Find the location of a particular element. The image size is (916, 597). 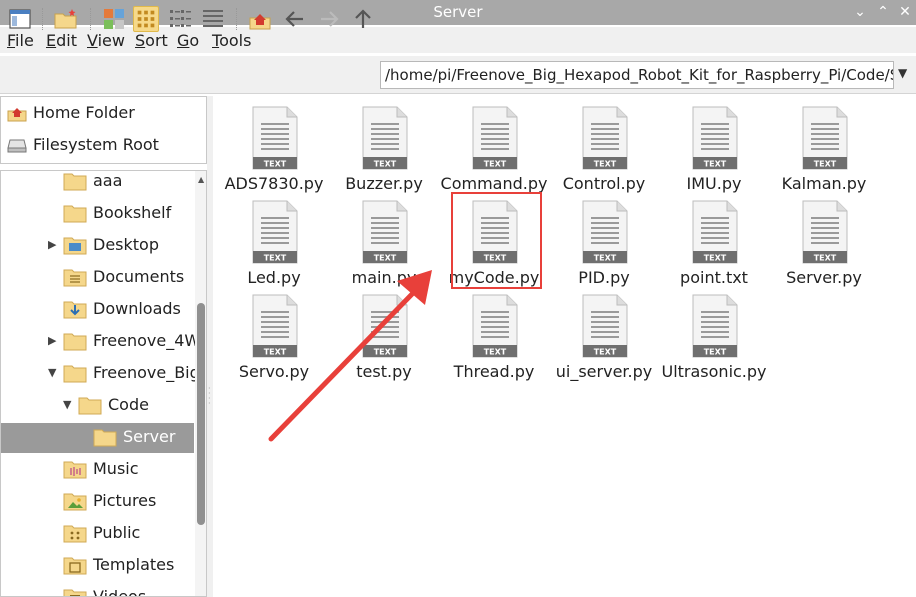

file-item: TEXT Servo.py is located at coordinates (274, 333).